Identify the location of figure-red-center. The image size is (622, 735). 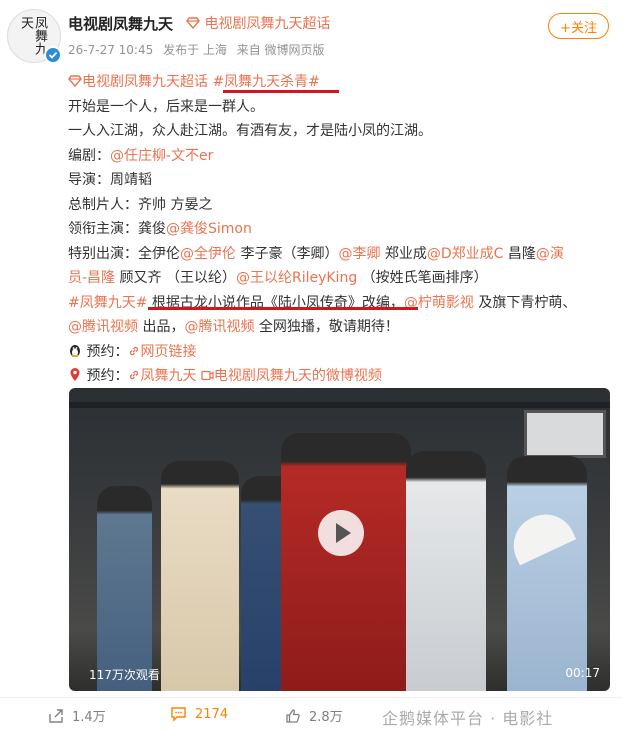
(346, 562).